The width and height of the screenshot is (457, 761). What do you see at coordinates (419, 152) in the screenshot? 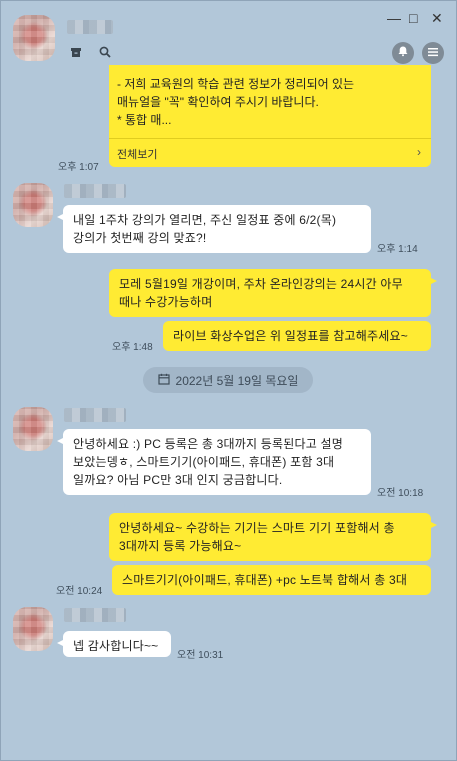
I see `chevron-right-icon: ›` at bounding box center [419, 152].